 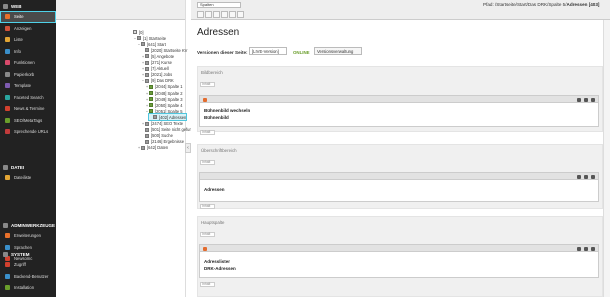 I want to click on module-item: Faceted Search, so click(x=28, y=98).